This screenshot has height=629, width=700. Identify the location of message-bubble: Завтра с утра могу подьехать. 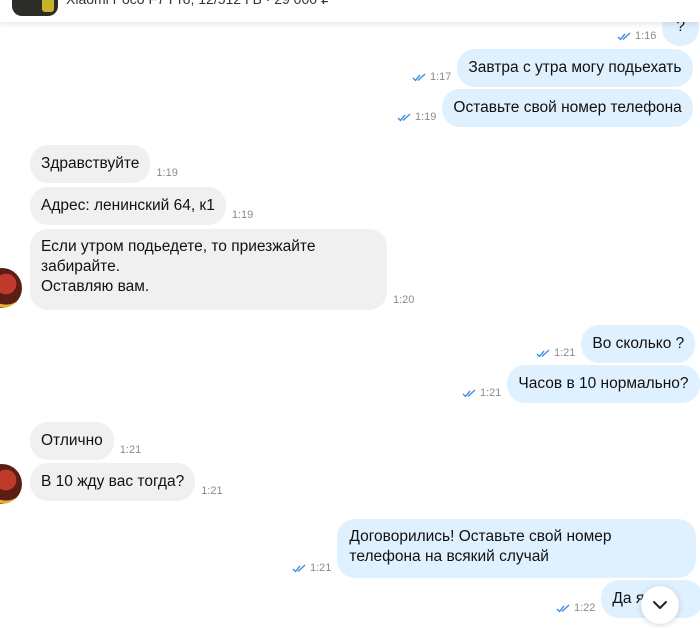
(575, 68).